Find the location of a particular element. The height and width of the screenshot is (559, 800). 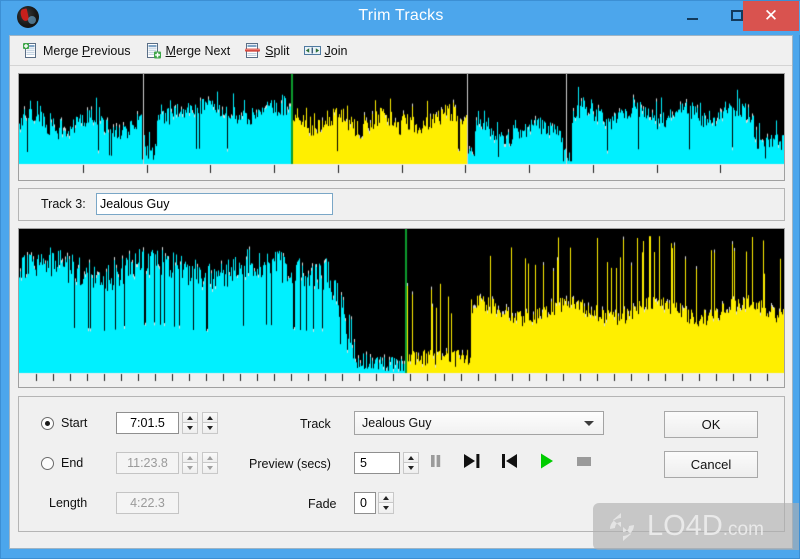

toolbar-split: Split is located at coordinates (267, 51).